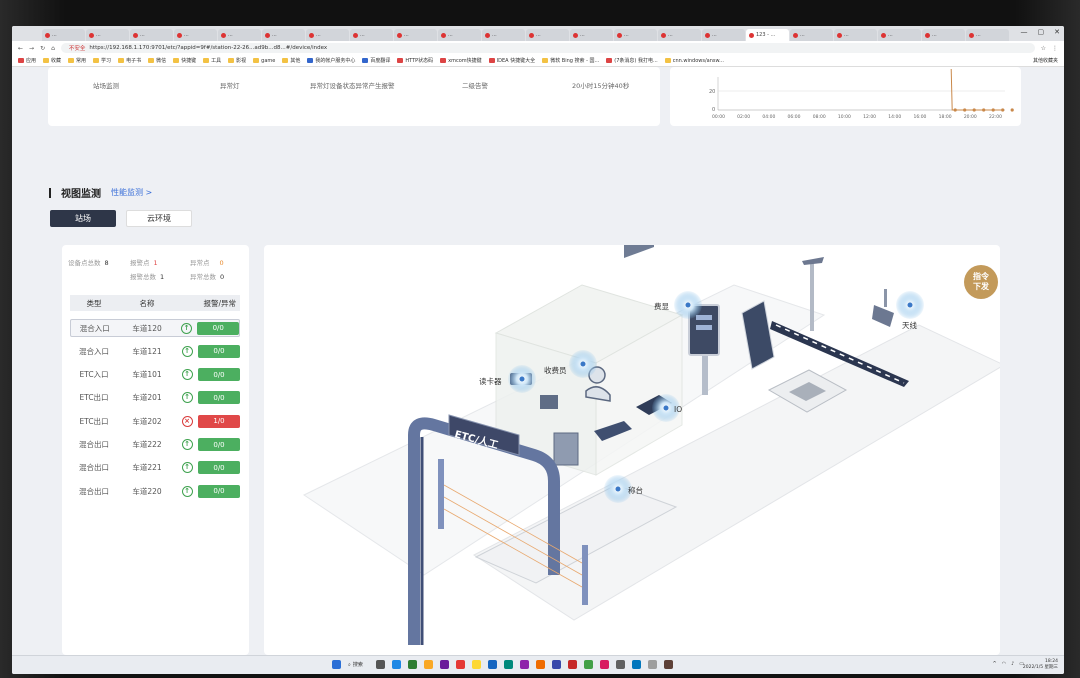  What do you see at coordinates (155, 468) in the screenshot?
I see `table-row: 混合出口 车道221 ↑ 0/0` at bounding box center [155, 468].